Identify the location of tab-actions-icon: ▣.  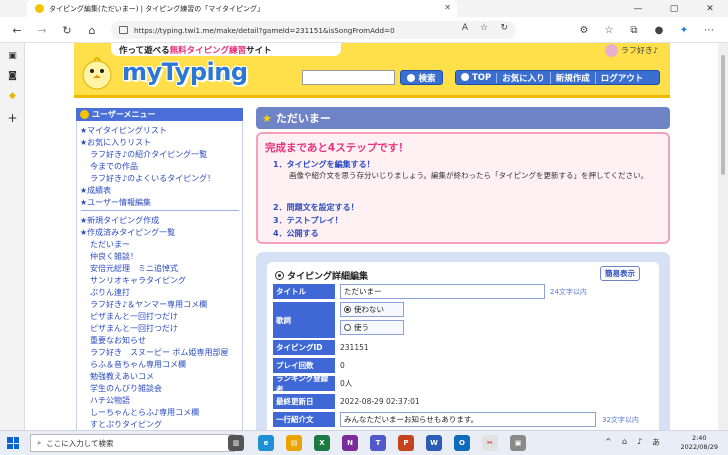
(12, 55).